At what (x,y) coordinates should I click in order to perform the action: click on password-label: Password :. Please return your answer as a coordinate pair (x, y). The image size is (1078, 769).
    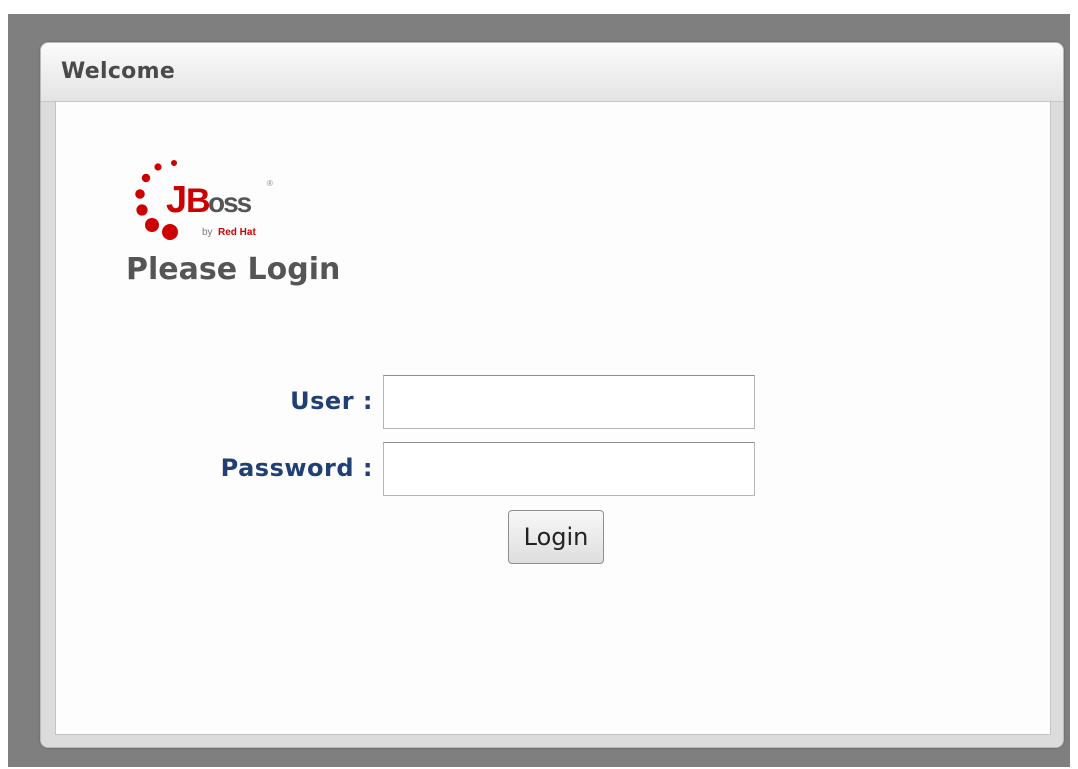
    Looking at the image, I should click on (296, 468).